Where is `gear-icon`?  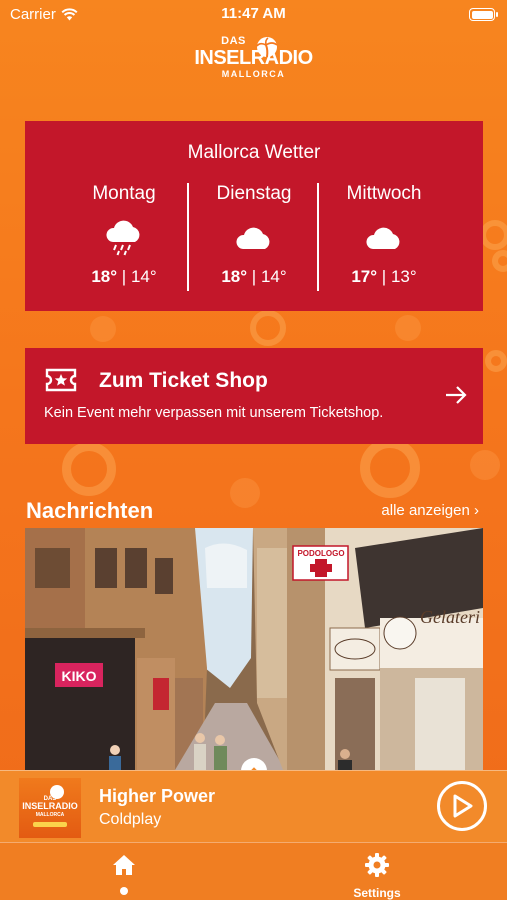
gear-icon is located at coordinates (377, 865).